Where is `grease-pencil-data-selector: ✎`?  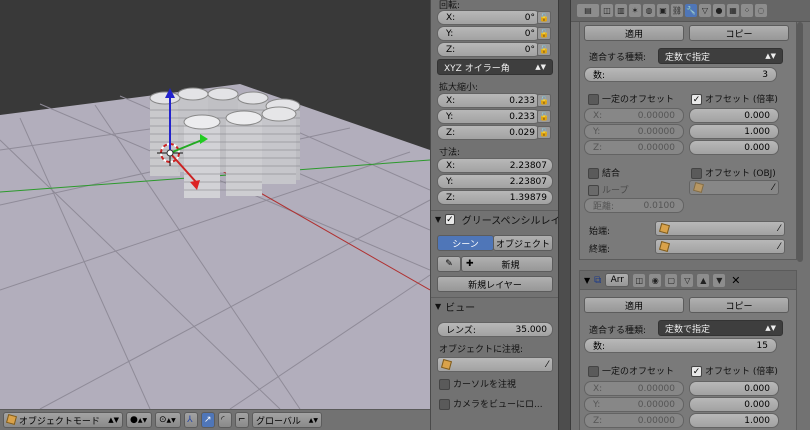 grease-pencil-data-selector: ✎ is located at coordinates (449, 264).